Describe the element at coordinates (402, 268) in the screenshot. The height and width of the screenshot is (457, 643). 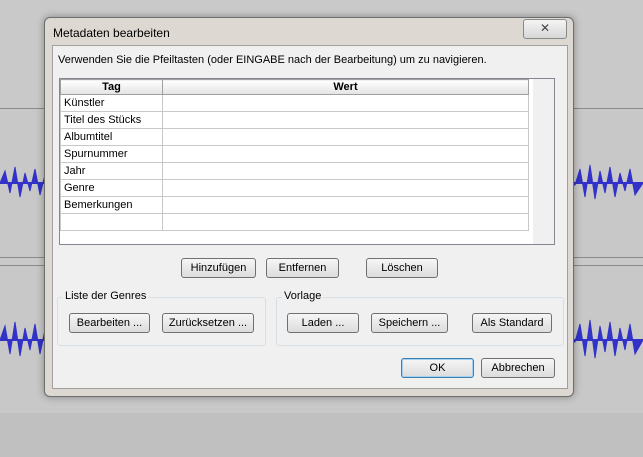
I see `clear-button: Löschen` at that location.